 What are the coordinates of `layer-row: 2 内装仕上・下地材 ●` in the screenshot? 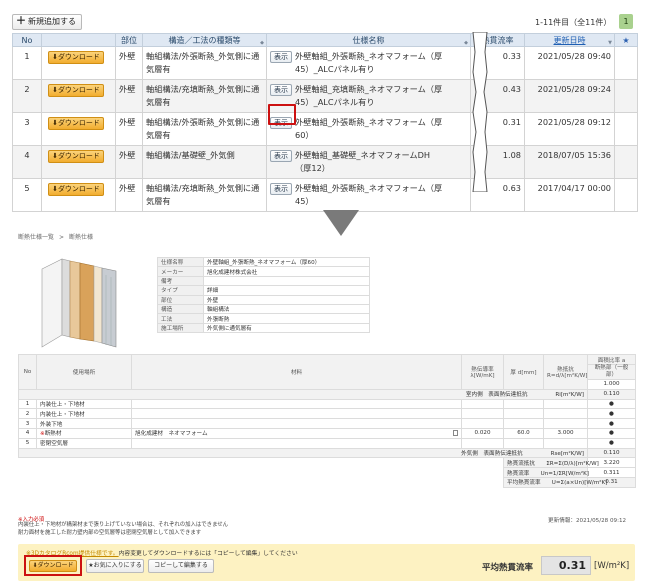 It's located at (327, 414).